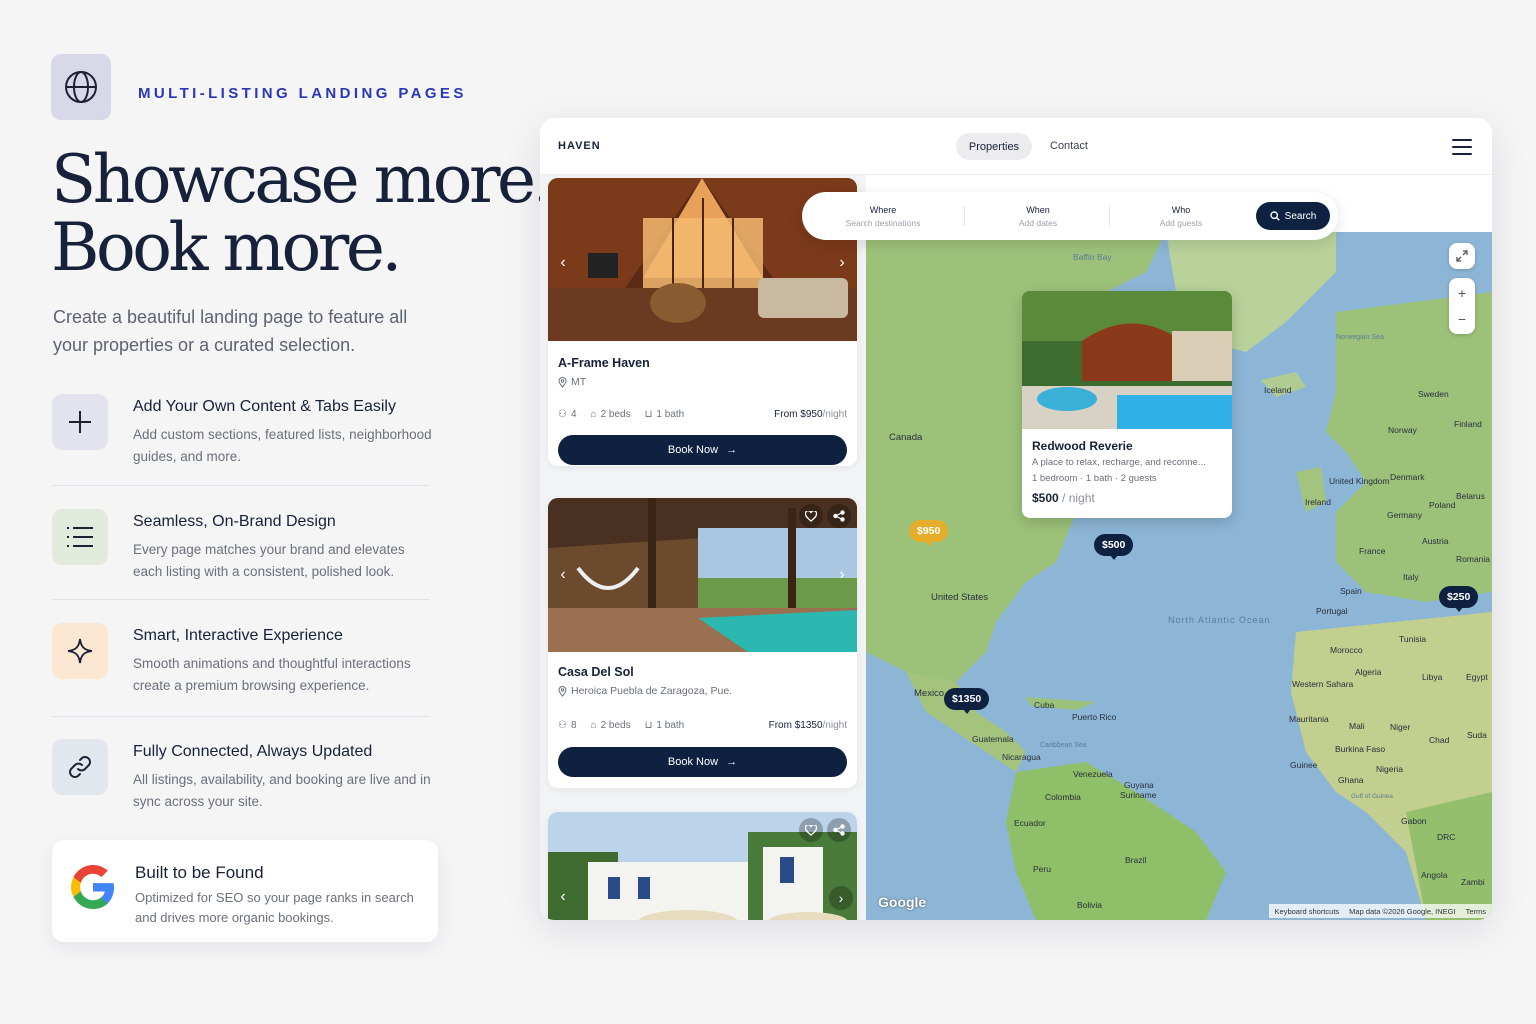  Describe the element at coordinates (1368, 672) in the screenshot. I see `map-label: Algeria` at that location.